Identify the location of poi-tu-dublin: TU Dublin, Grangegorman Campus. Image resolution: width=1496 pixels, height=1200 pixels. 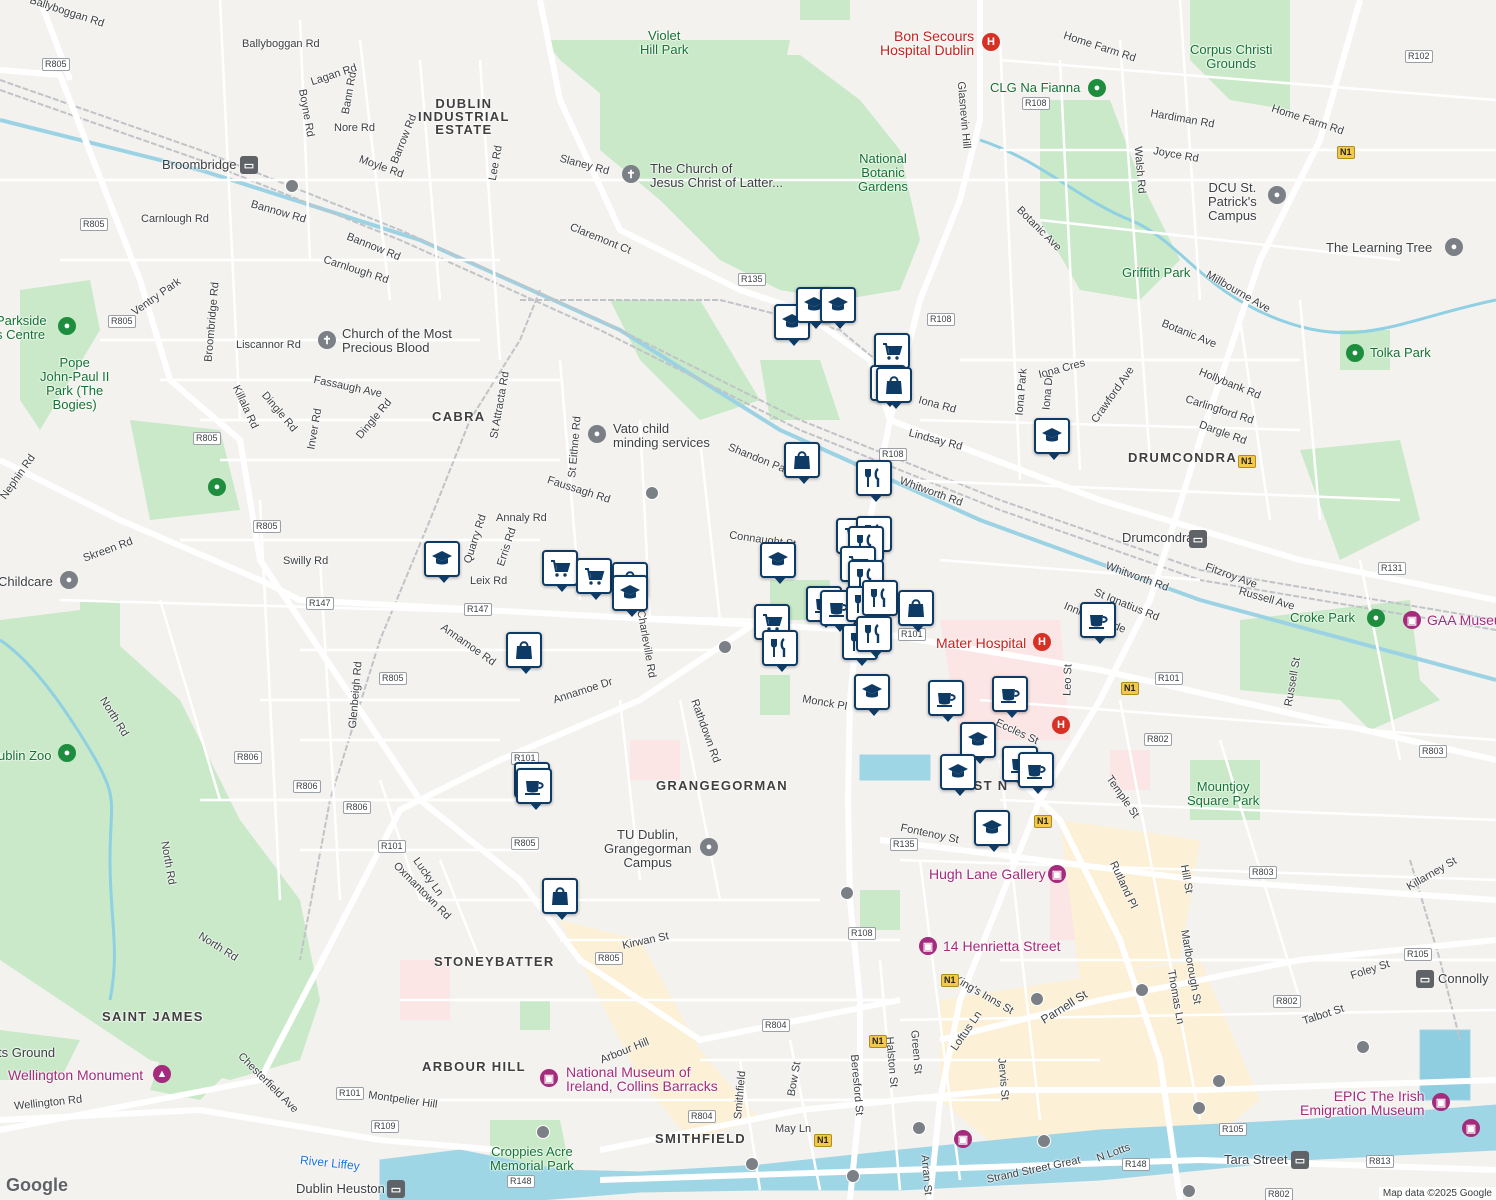
(647, 849).